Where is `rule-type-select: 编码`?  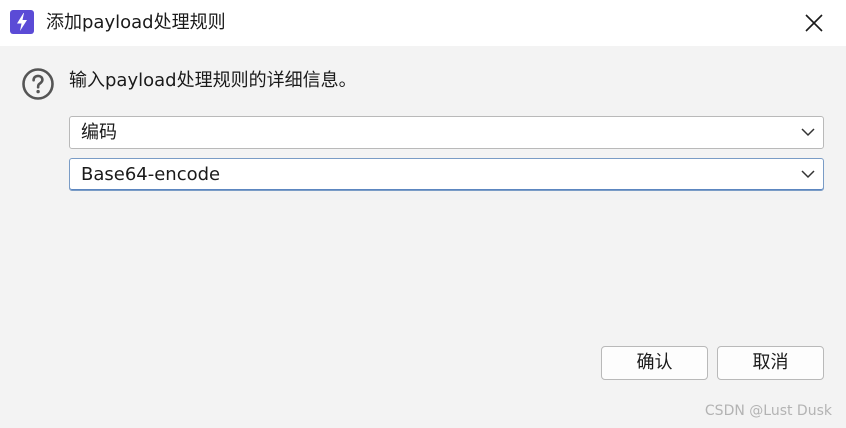 rule-type-select: 编码 is located at coordinates (446, 132).